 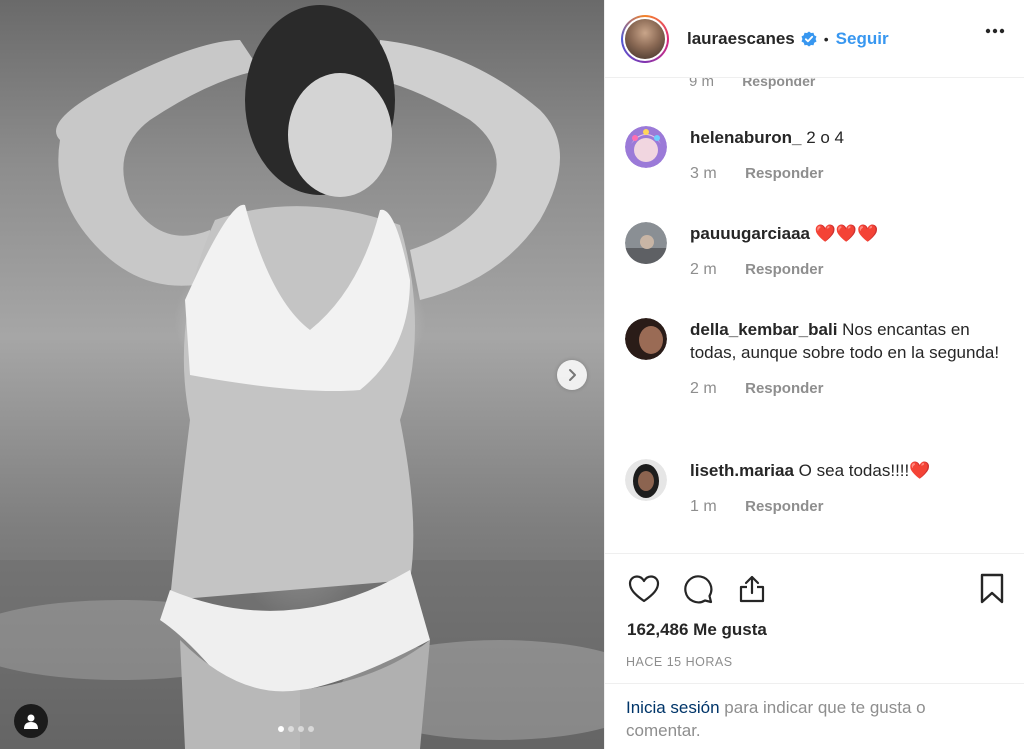 I want to click on author-username: lauraescanes, so click(x=741, y=39).